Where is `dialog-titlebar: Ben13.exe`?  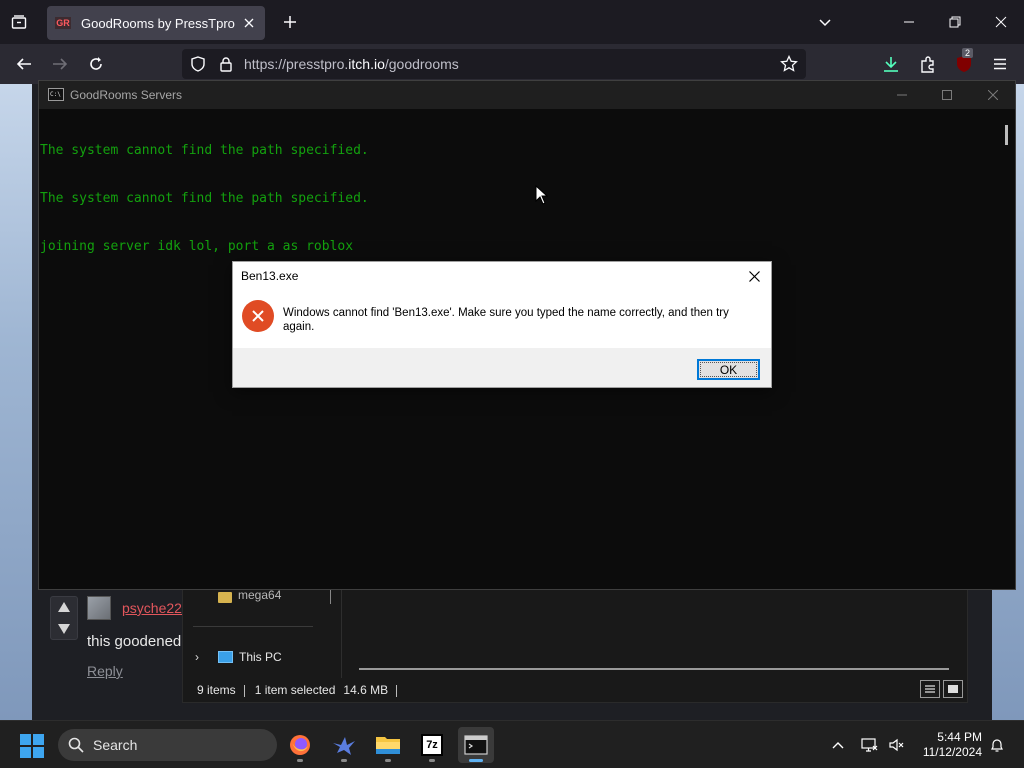 dialog-titlebar: Ben13.exe is located at coordinates (502, 276).